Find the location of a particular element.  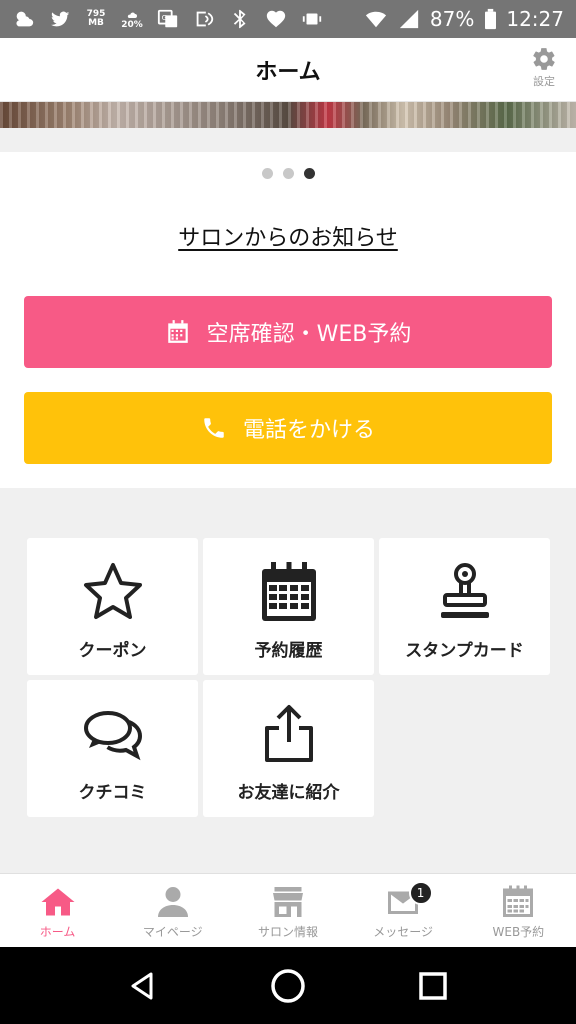

battery-percent: 87% is located at coordinates (452, 19).